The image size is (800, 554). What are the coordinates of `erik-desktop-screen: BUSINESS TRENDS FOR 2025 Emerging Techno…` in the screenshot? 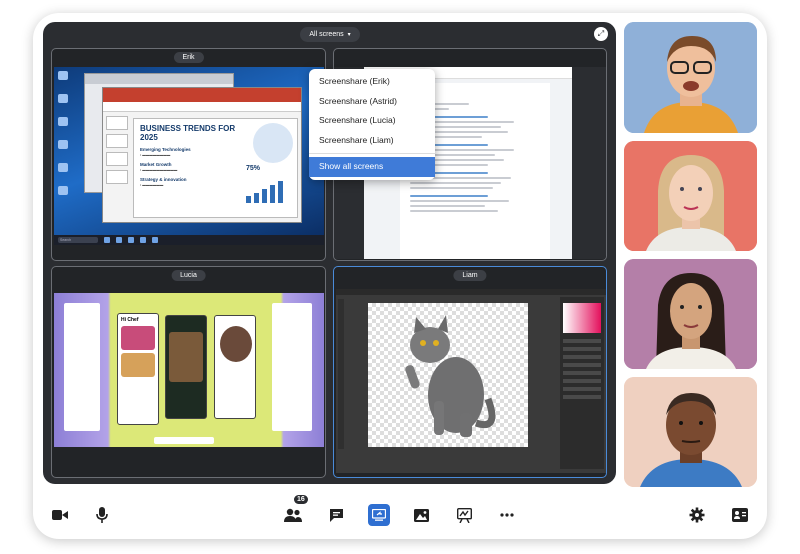 It's located at (189, 156).